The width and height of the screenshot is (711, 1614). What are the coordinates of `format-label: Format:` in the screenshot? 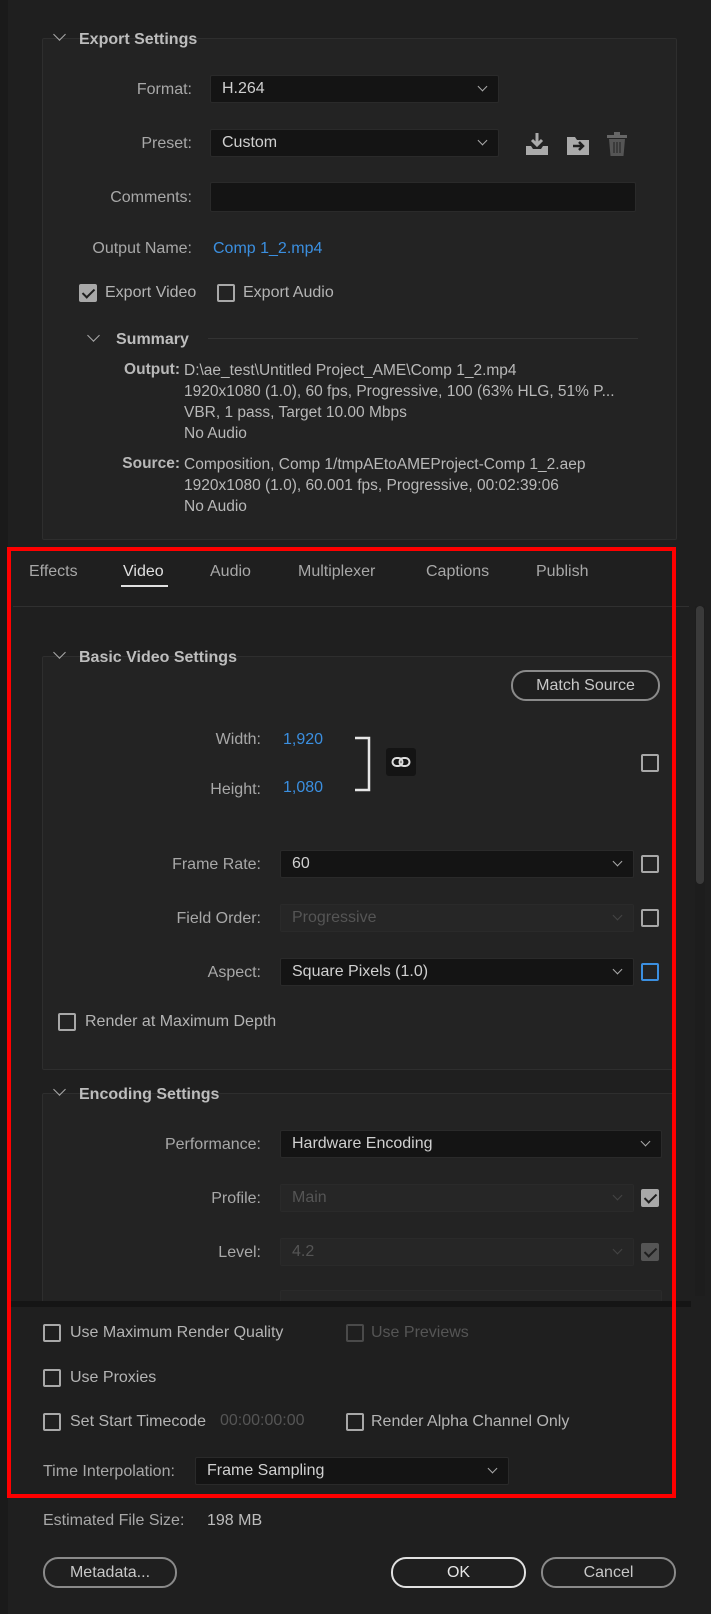 It's located at (164, 89).